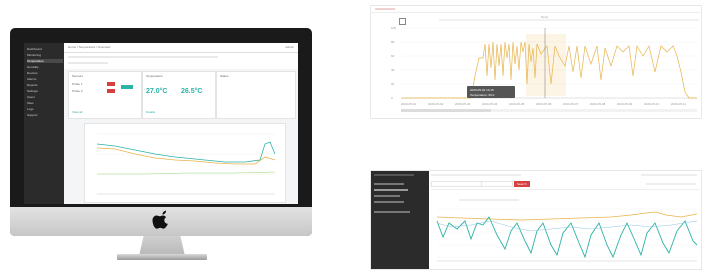 This screenshot has width=709, height=271. What do you see at coordinates (154, 76) in the screenshot?
I see `card-title: Temperature` at bounding box center [154, 76].